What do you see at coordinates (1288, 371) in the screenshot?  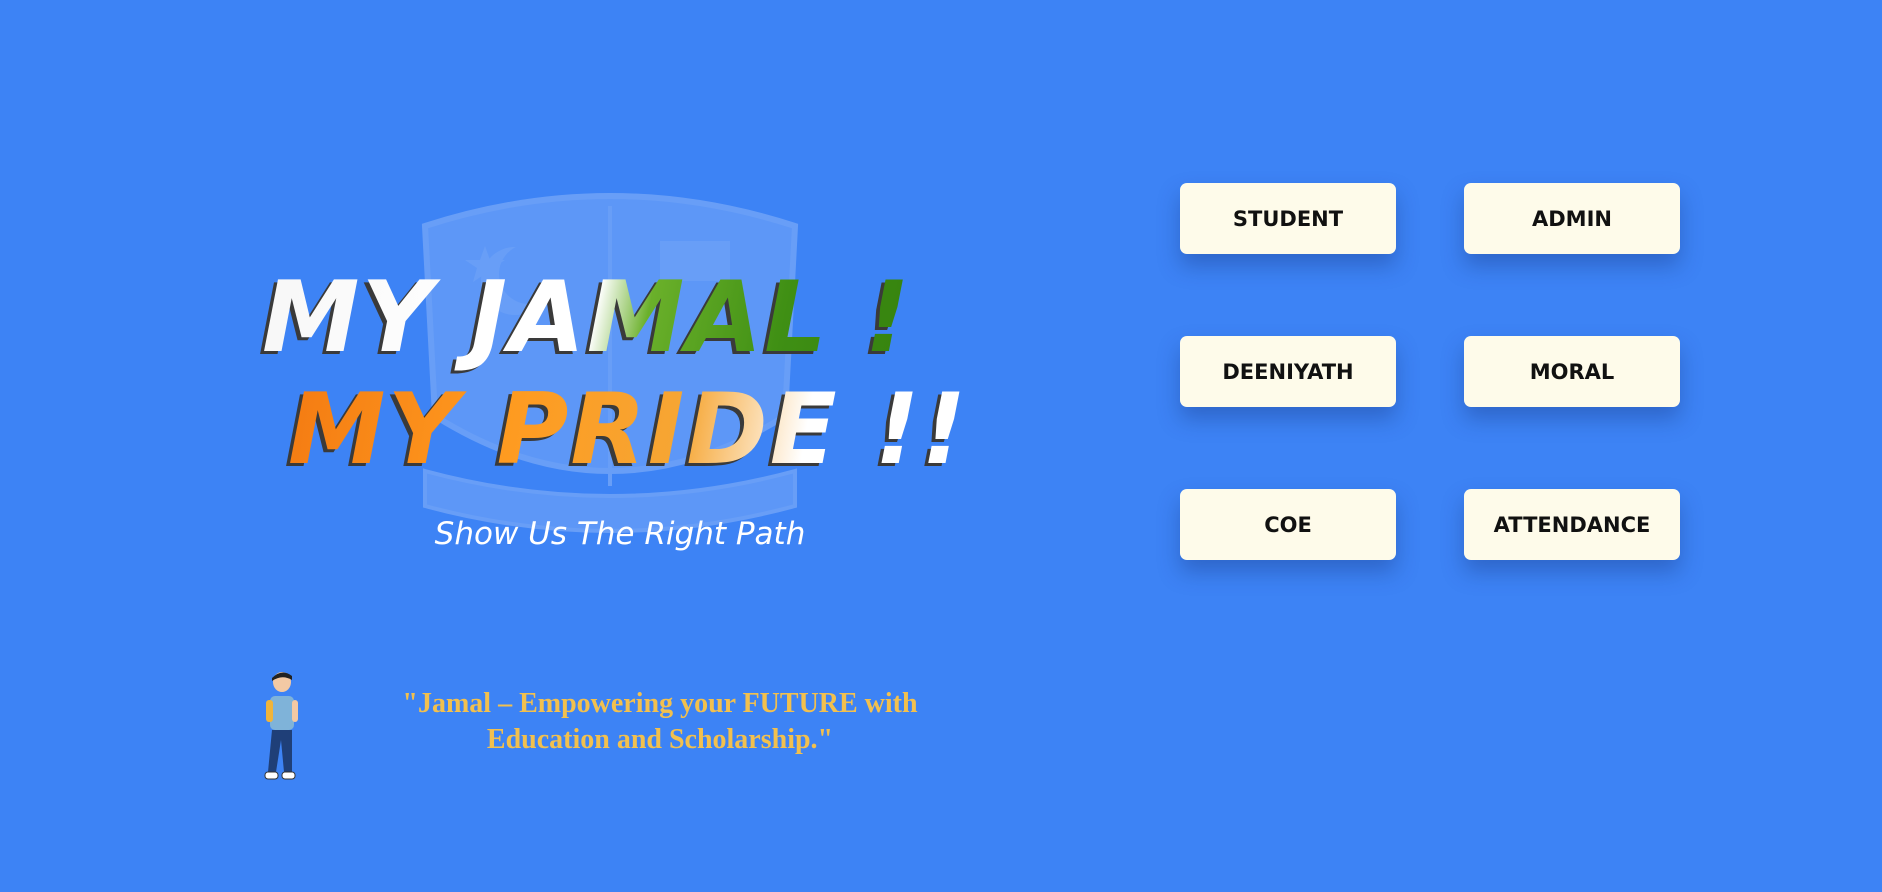 I see `deeniyath-button: DEENIYATH` at bounding box center [1288, 371].